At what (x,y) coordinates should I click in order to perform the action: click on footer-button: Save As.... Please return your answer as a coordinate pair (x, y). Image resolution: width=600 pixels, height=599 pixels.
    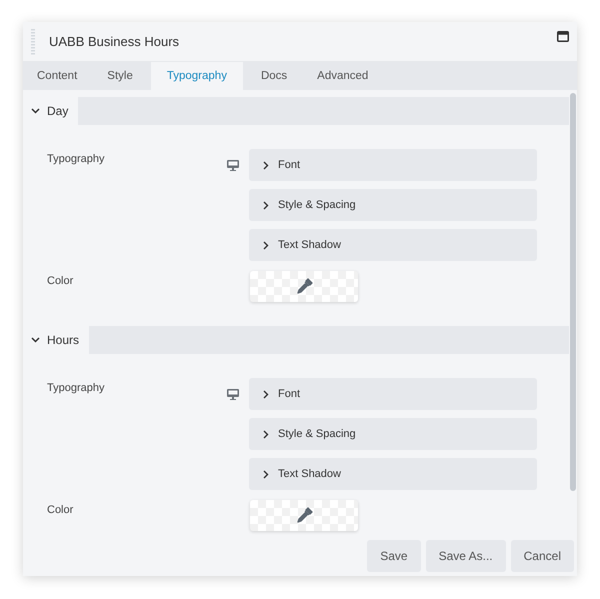
    Looking at the image, I should click on (466, 556).